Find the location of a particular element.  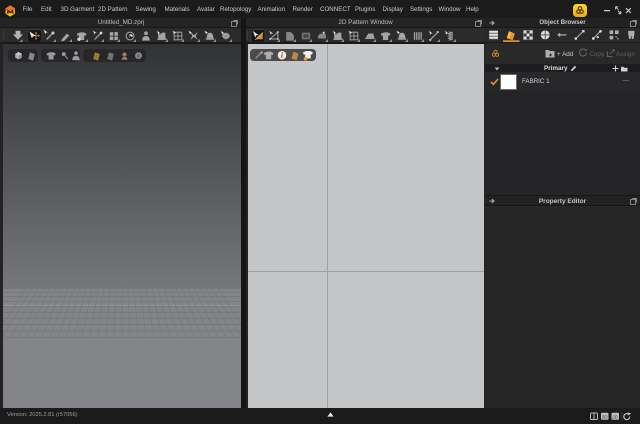

svg-text: 2D is located at coordinates (615, 416).